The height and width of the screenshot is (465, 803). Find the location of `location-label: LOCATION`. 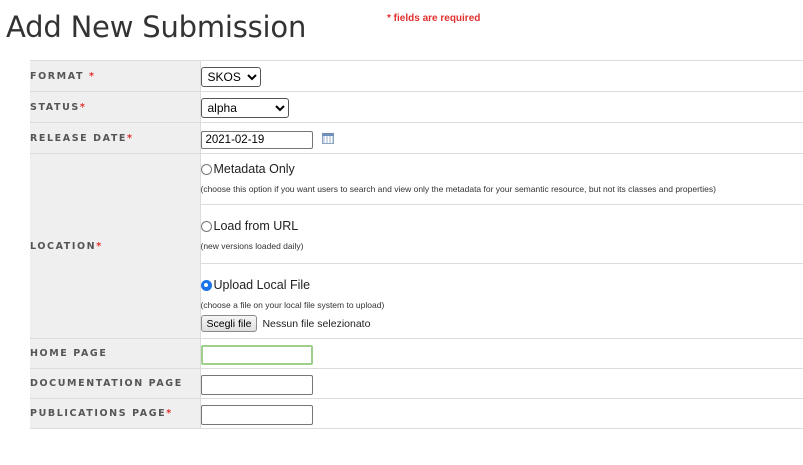

location-label: LOCATION is located at coordinates (63, 246).